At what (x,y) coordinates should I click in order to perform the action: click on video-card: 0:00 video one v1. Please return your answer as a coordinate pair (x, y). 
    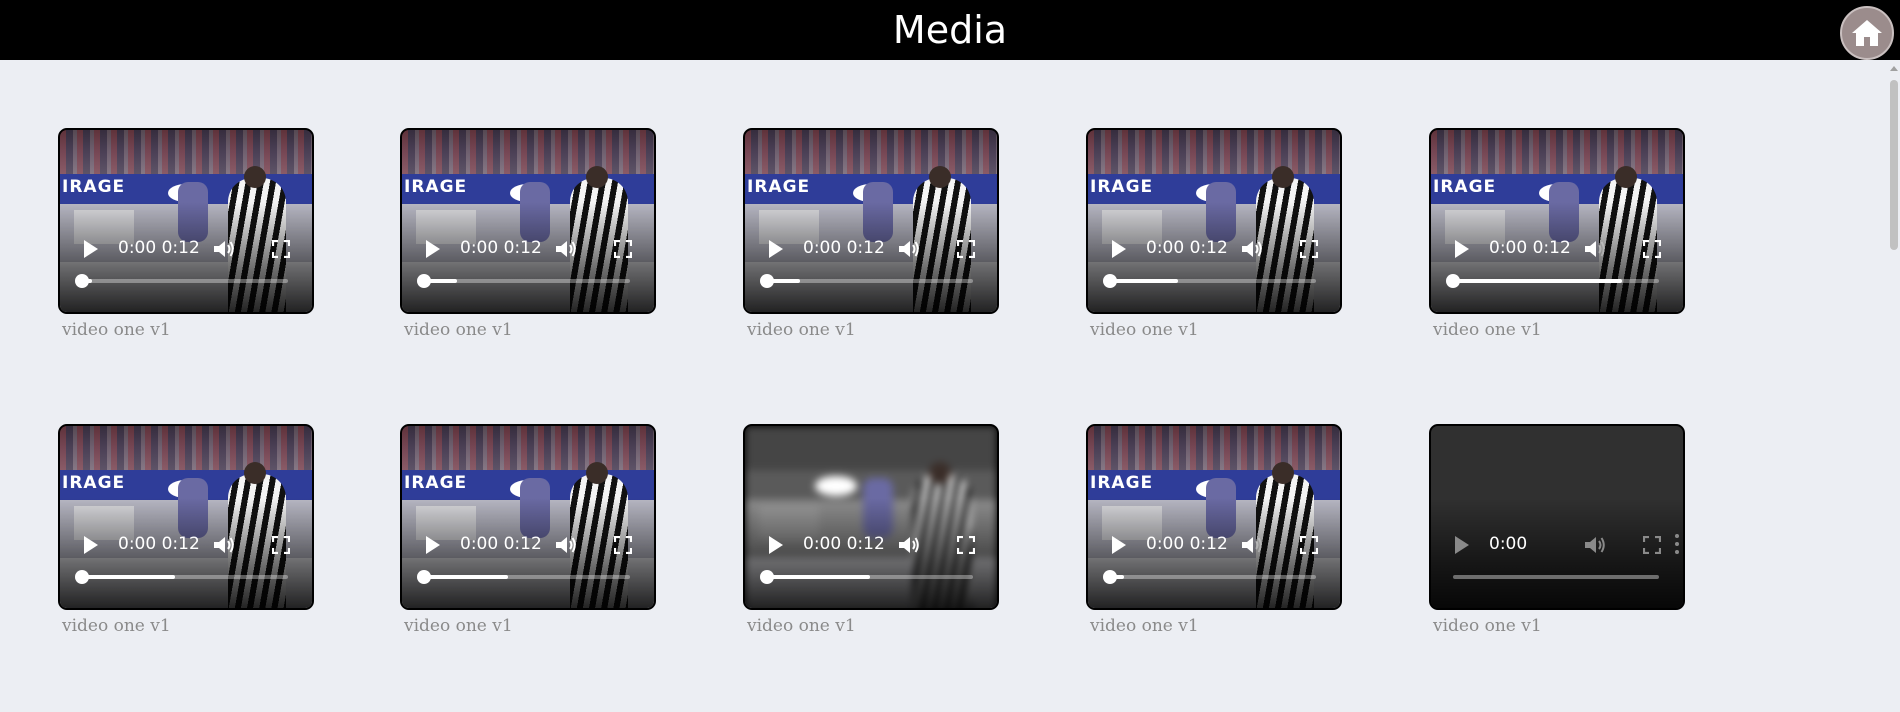
    Looking at the image, I should click on (1557, 531).